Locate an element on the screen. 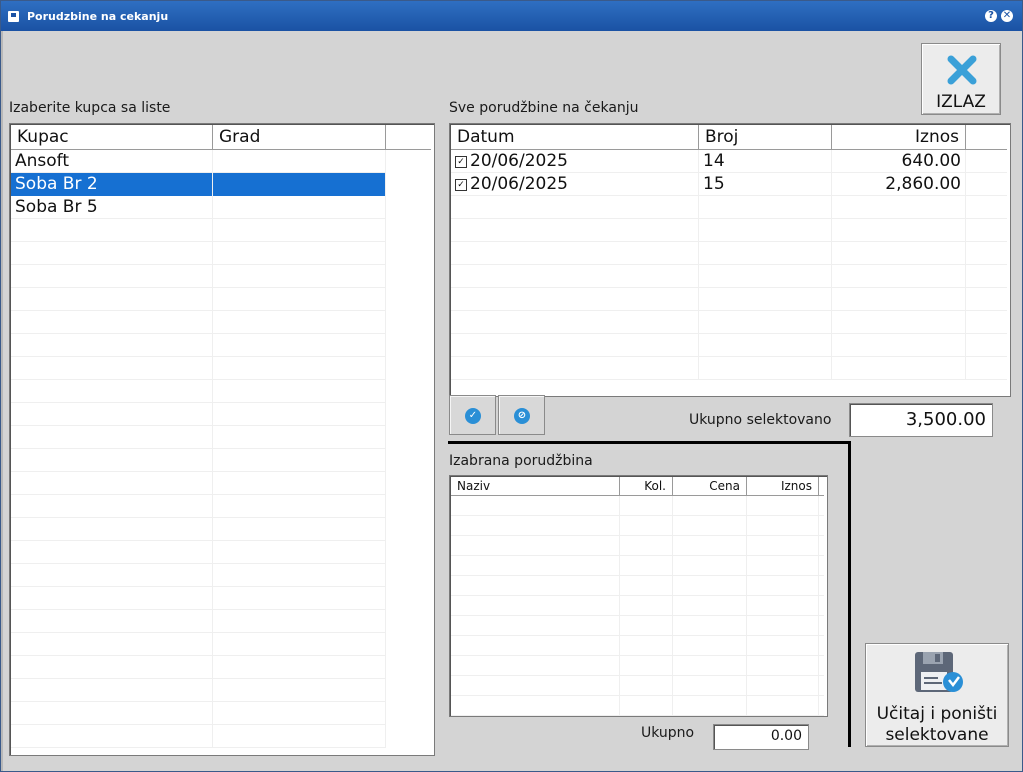  table-row: Ansoft is located at coordinates (221, 161).